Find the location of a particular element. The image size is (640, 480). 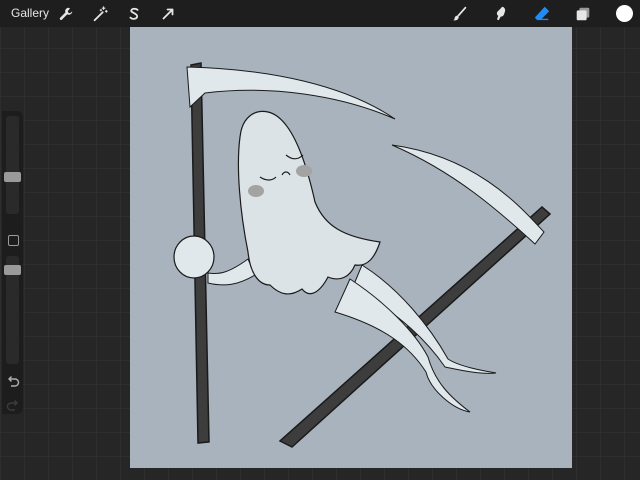

eraser-icon is located at coordinates (542, 14).